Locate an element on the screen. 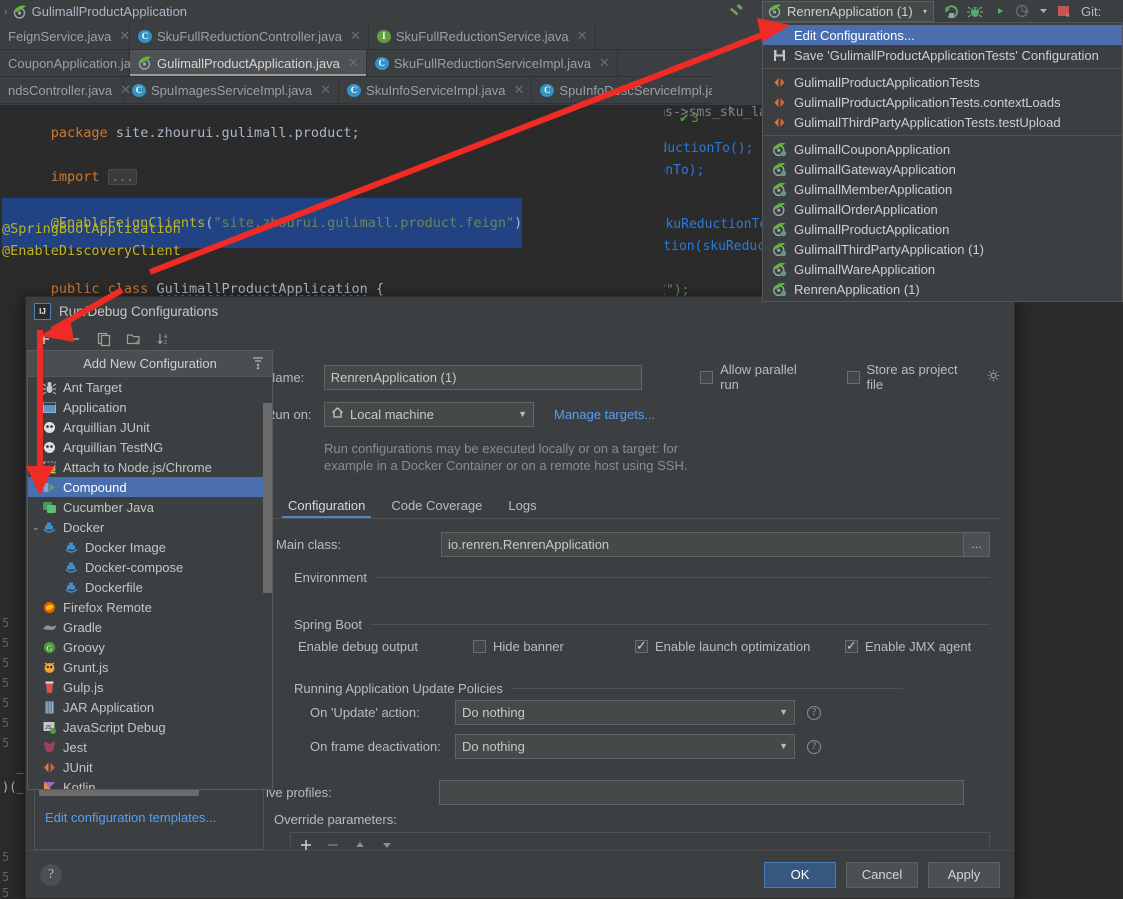  run-icon is located at coordinates (951, 11).